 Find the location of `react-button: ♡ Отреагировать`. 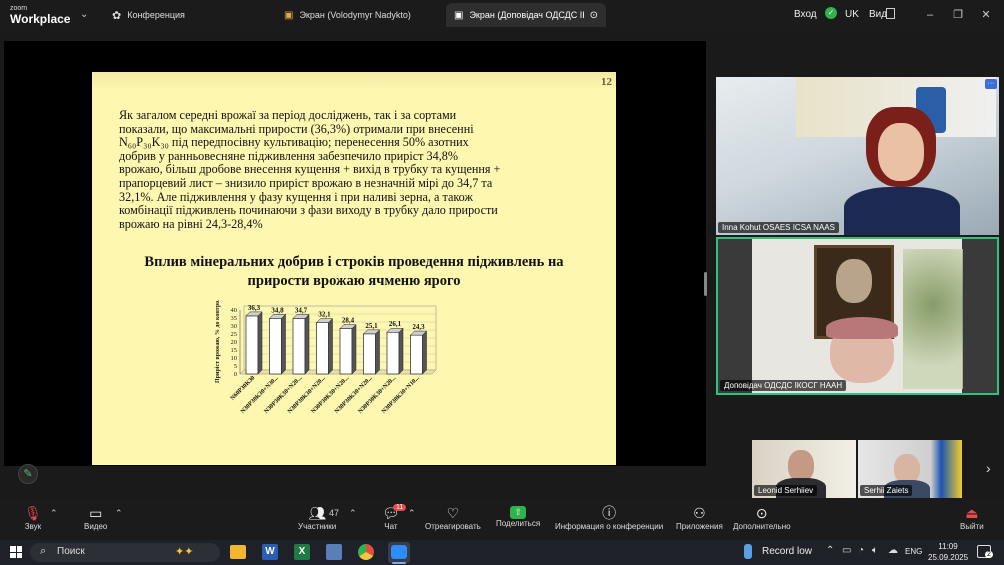

react-button: ♡ Отреагировать is located at coordinates (453, 517).